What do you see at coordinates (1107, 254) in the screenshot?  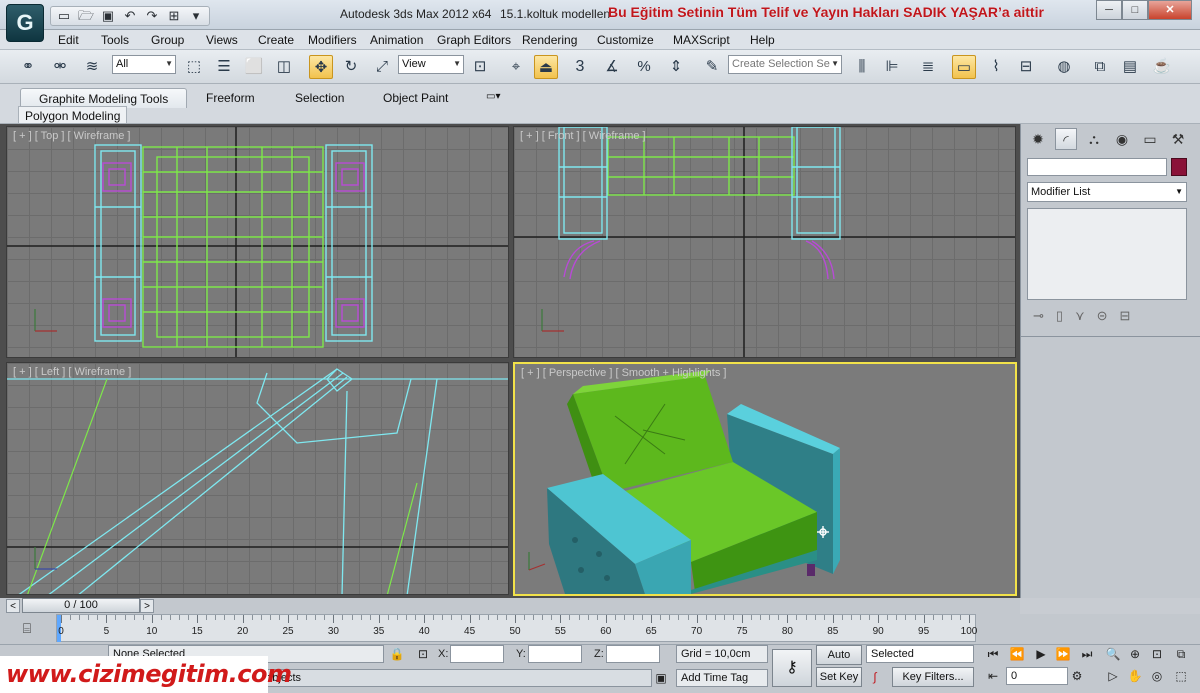 I see `modifier-stack` at bounding box center [1107, 254].